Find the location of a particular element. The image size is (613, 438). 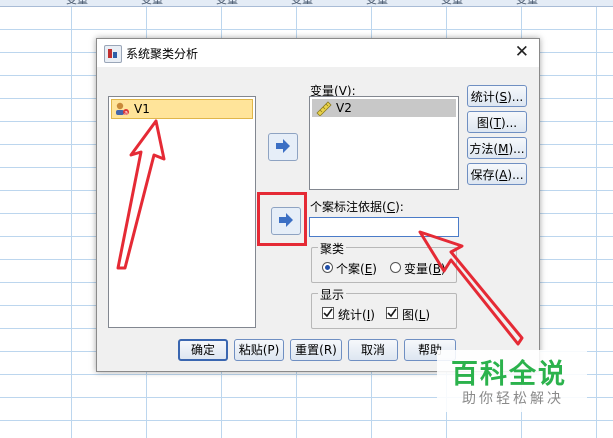

reset-button: 重置(R) is located at coordinates (316, 350).